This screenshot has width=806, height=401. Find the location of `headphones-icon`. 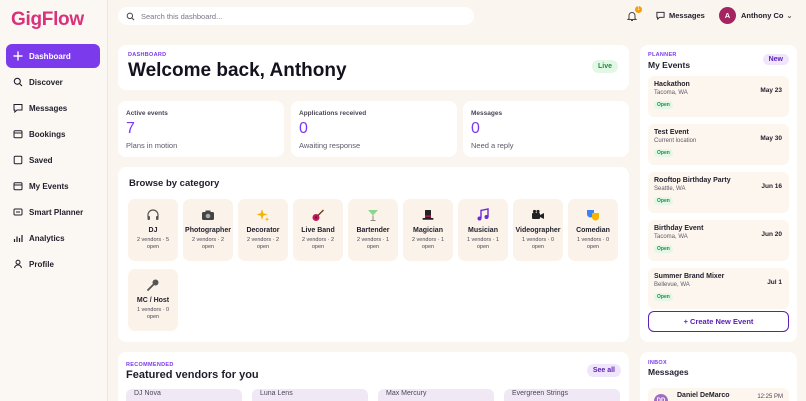

headphones-icon is located at coordinates (153, 216).